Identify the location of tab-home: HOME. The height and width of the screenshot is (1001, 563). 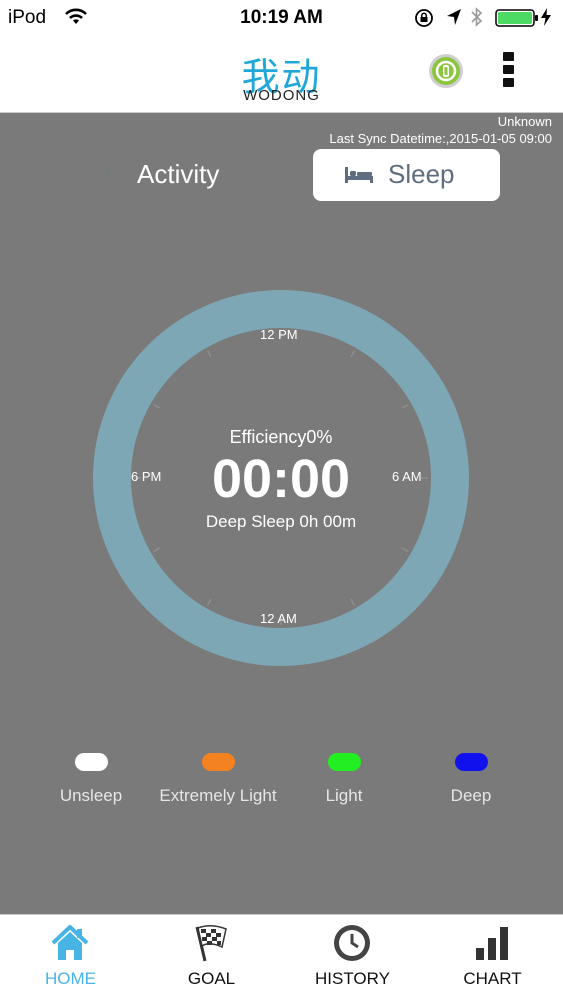
(70, 958).